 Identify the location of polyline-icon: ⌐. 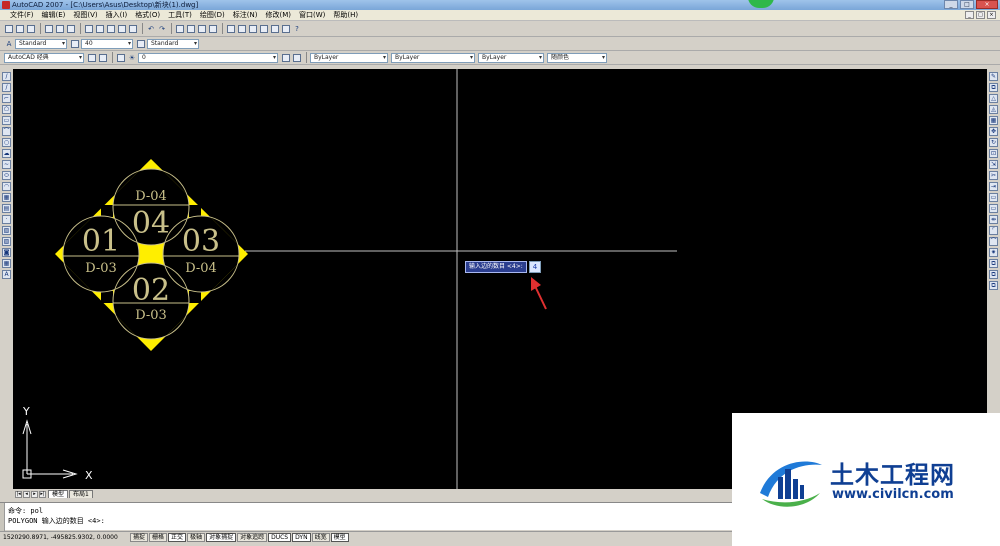
(6, 98).